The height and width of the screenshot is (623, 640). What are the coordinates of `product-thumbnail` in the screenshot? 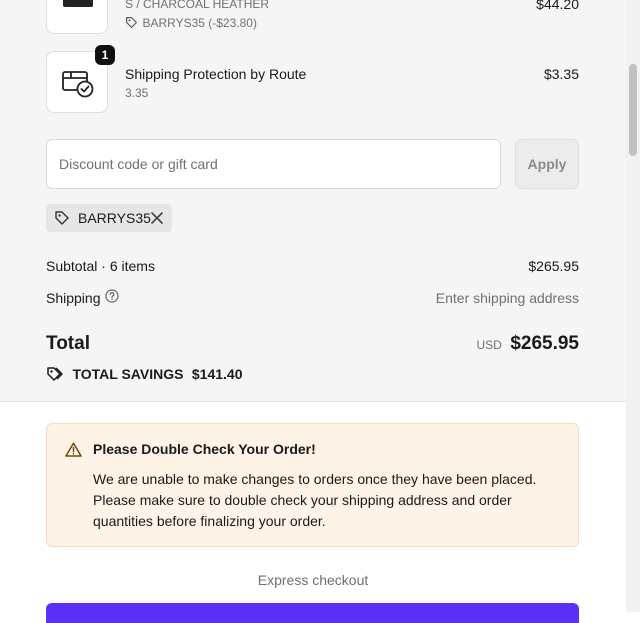 It's located at (77, 17).